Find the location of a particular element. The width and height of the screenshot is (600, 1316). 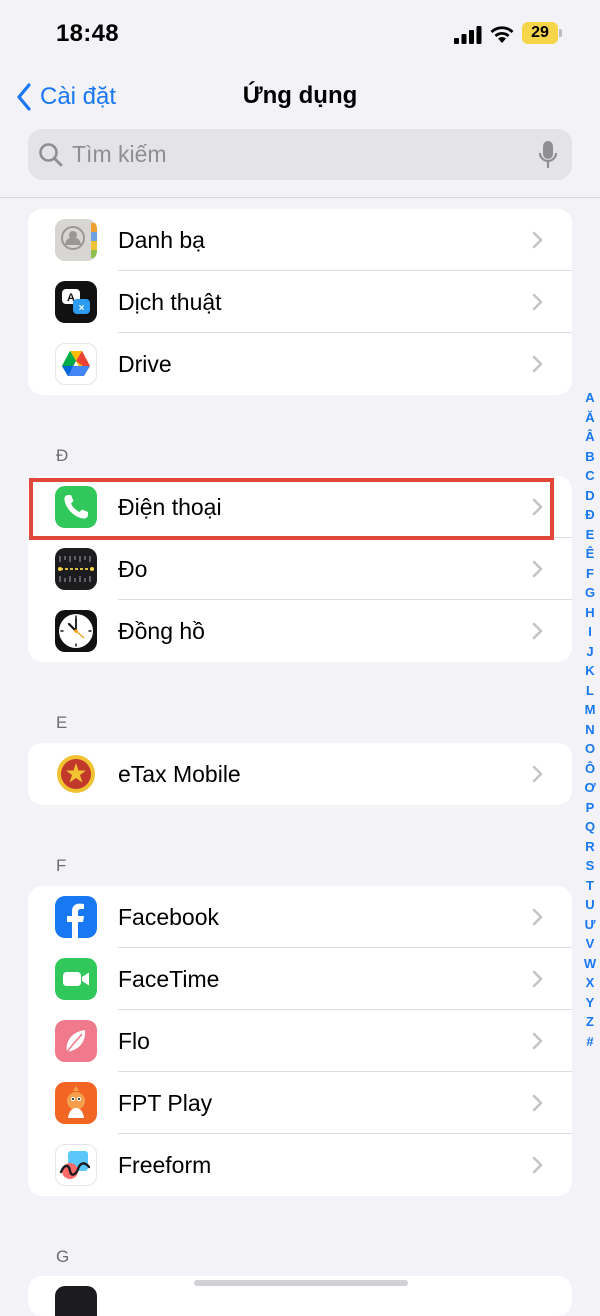

status-bar: 18:48 29 is located at coordinates (300, 35).